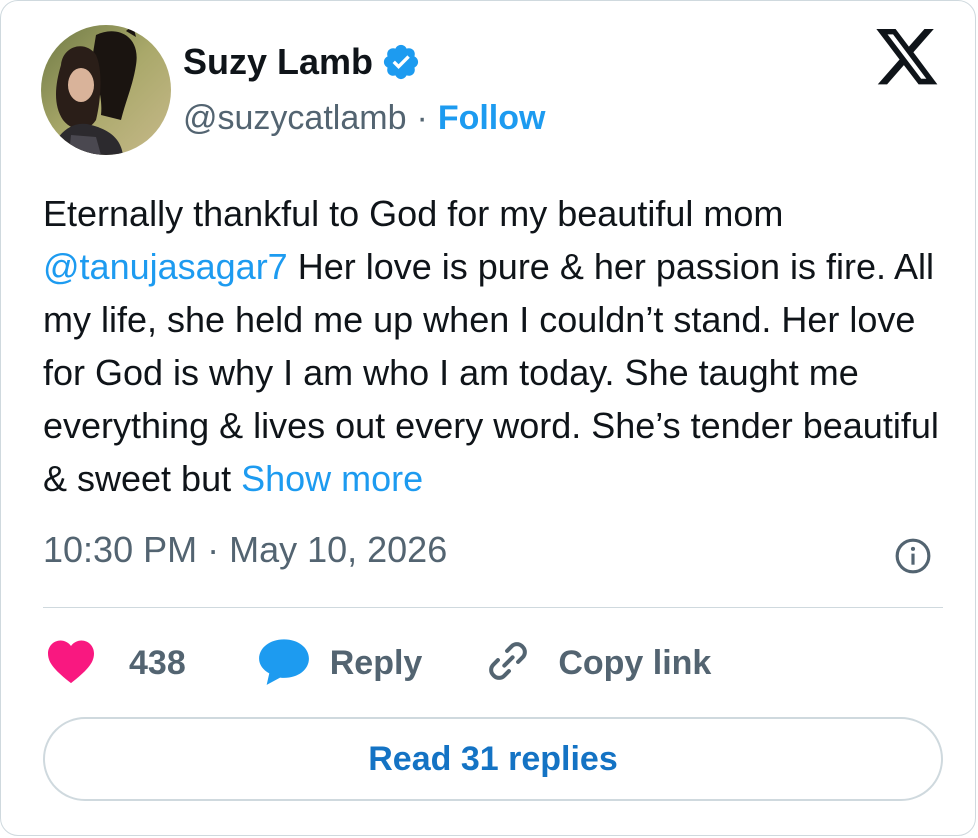  I want to click on author-handle-row: @suzycatlamb · Follow, so click(364, 118).